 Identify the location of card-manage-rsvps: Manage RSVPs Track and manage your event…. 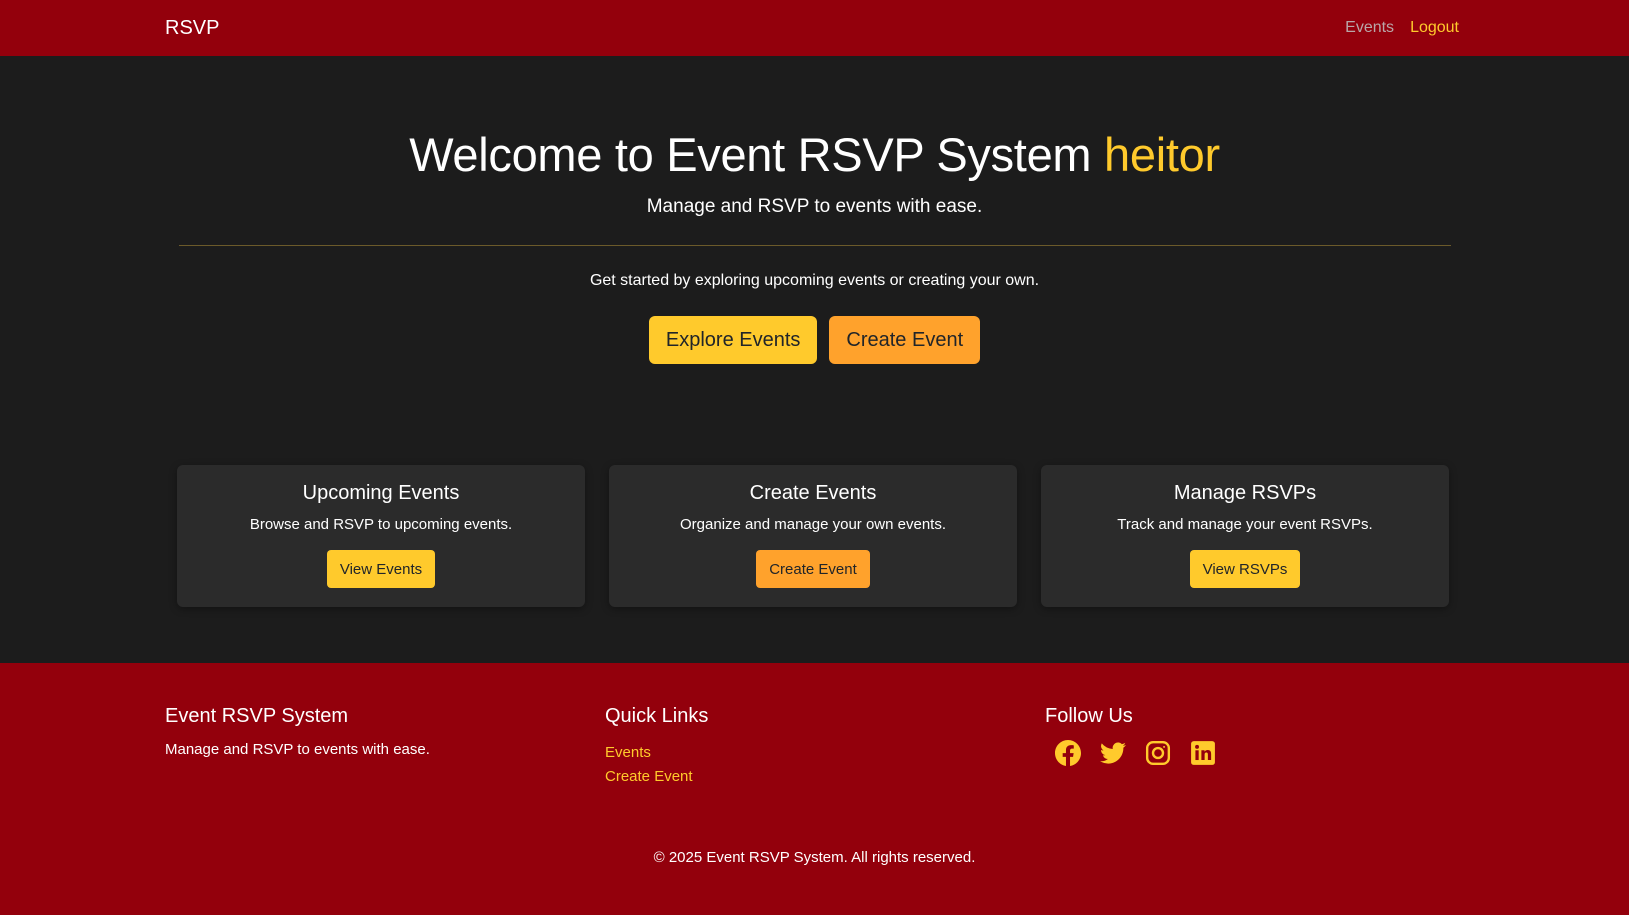
(1245, 536).